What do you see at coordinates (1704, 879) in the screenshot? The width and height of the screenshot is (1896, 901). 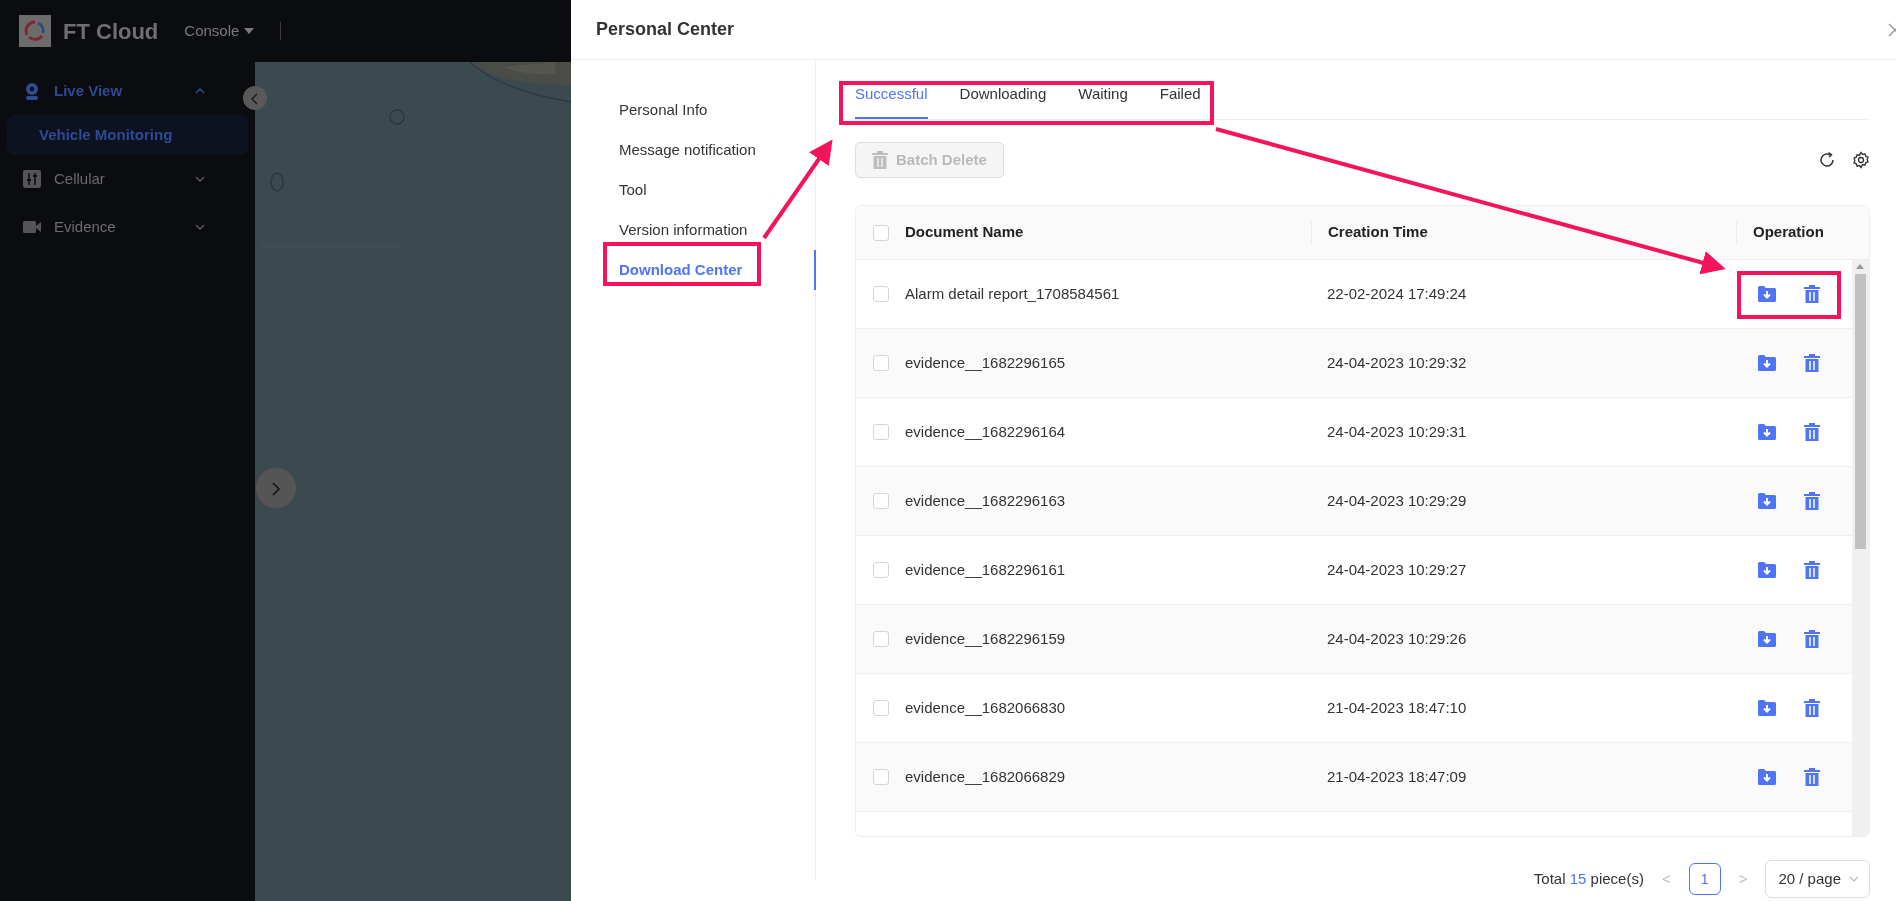 I see `page-button: 1` at bounding box center [1704, 879].